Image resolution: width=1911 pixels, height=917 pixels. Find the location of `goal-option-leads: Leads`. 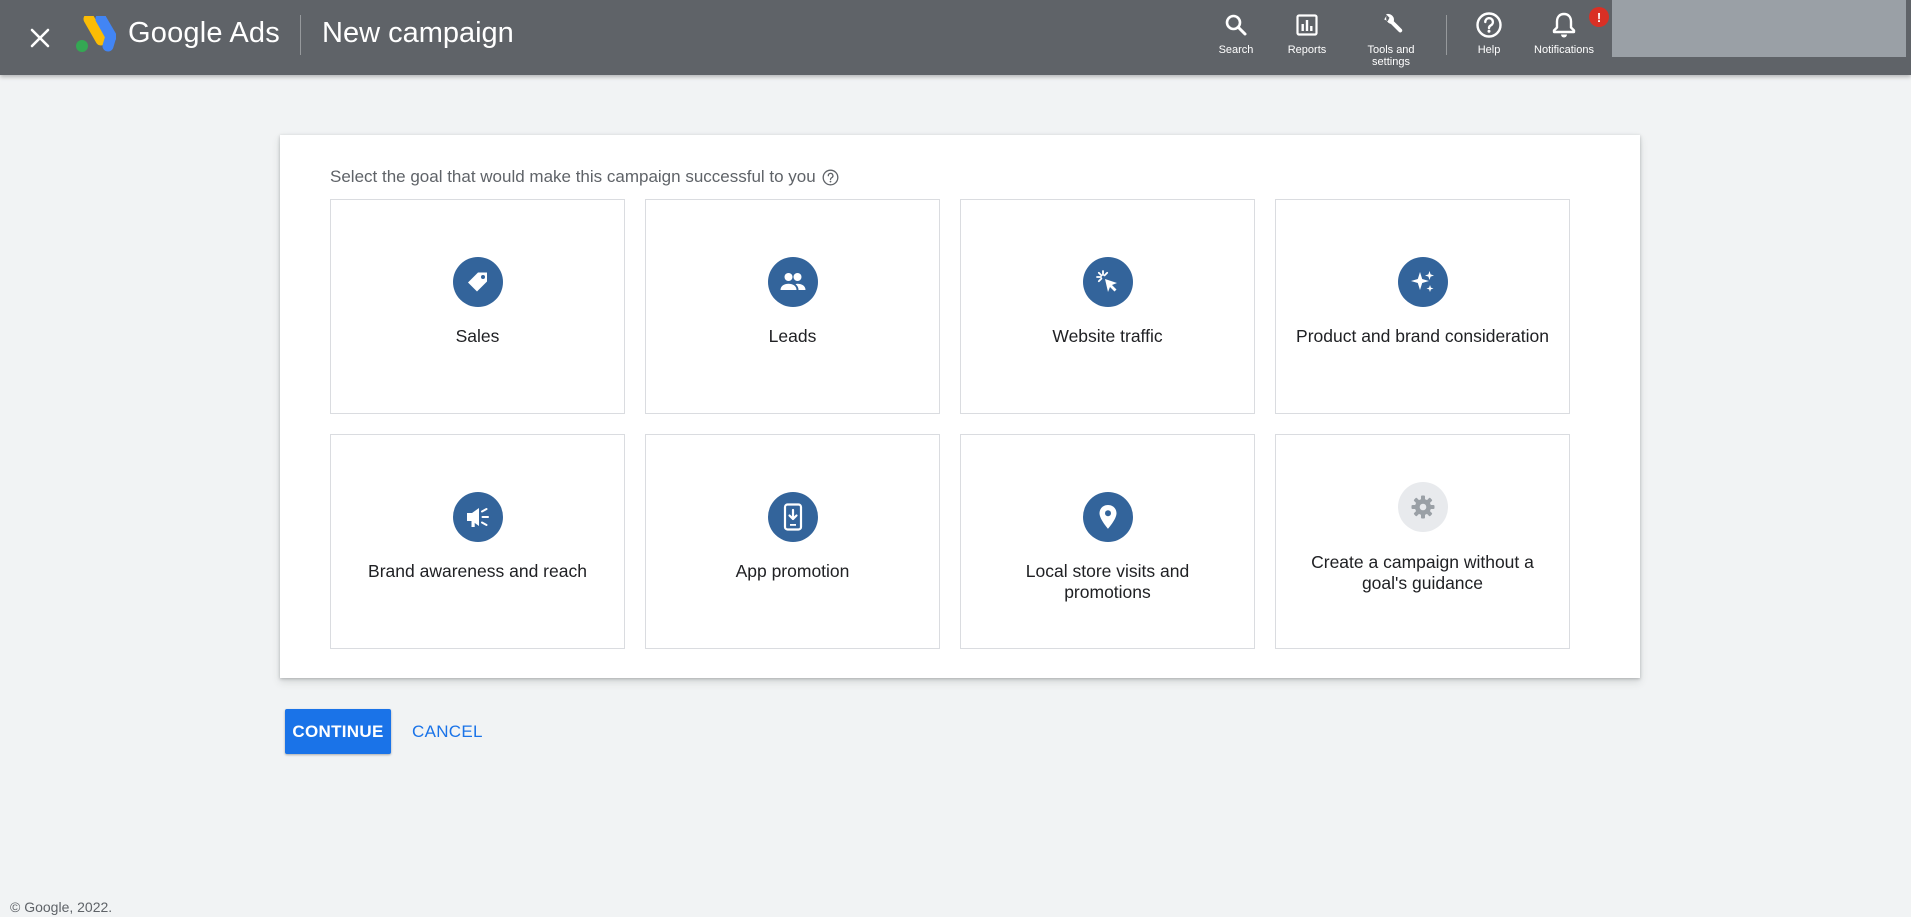

goal-option-leads: Leads is located at coordinates (792, 306).